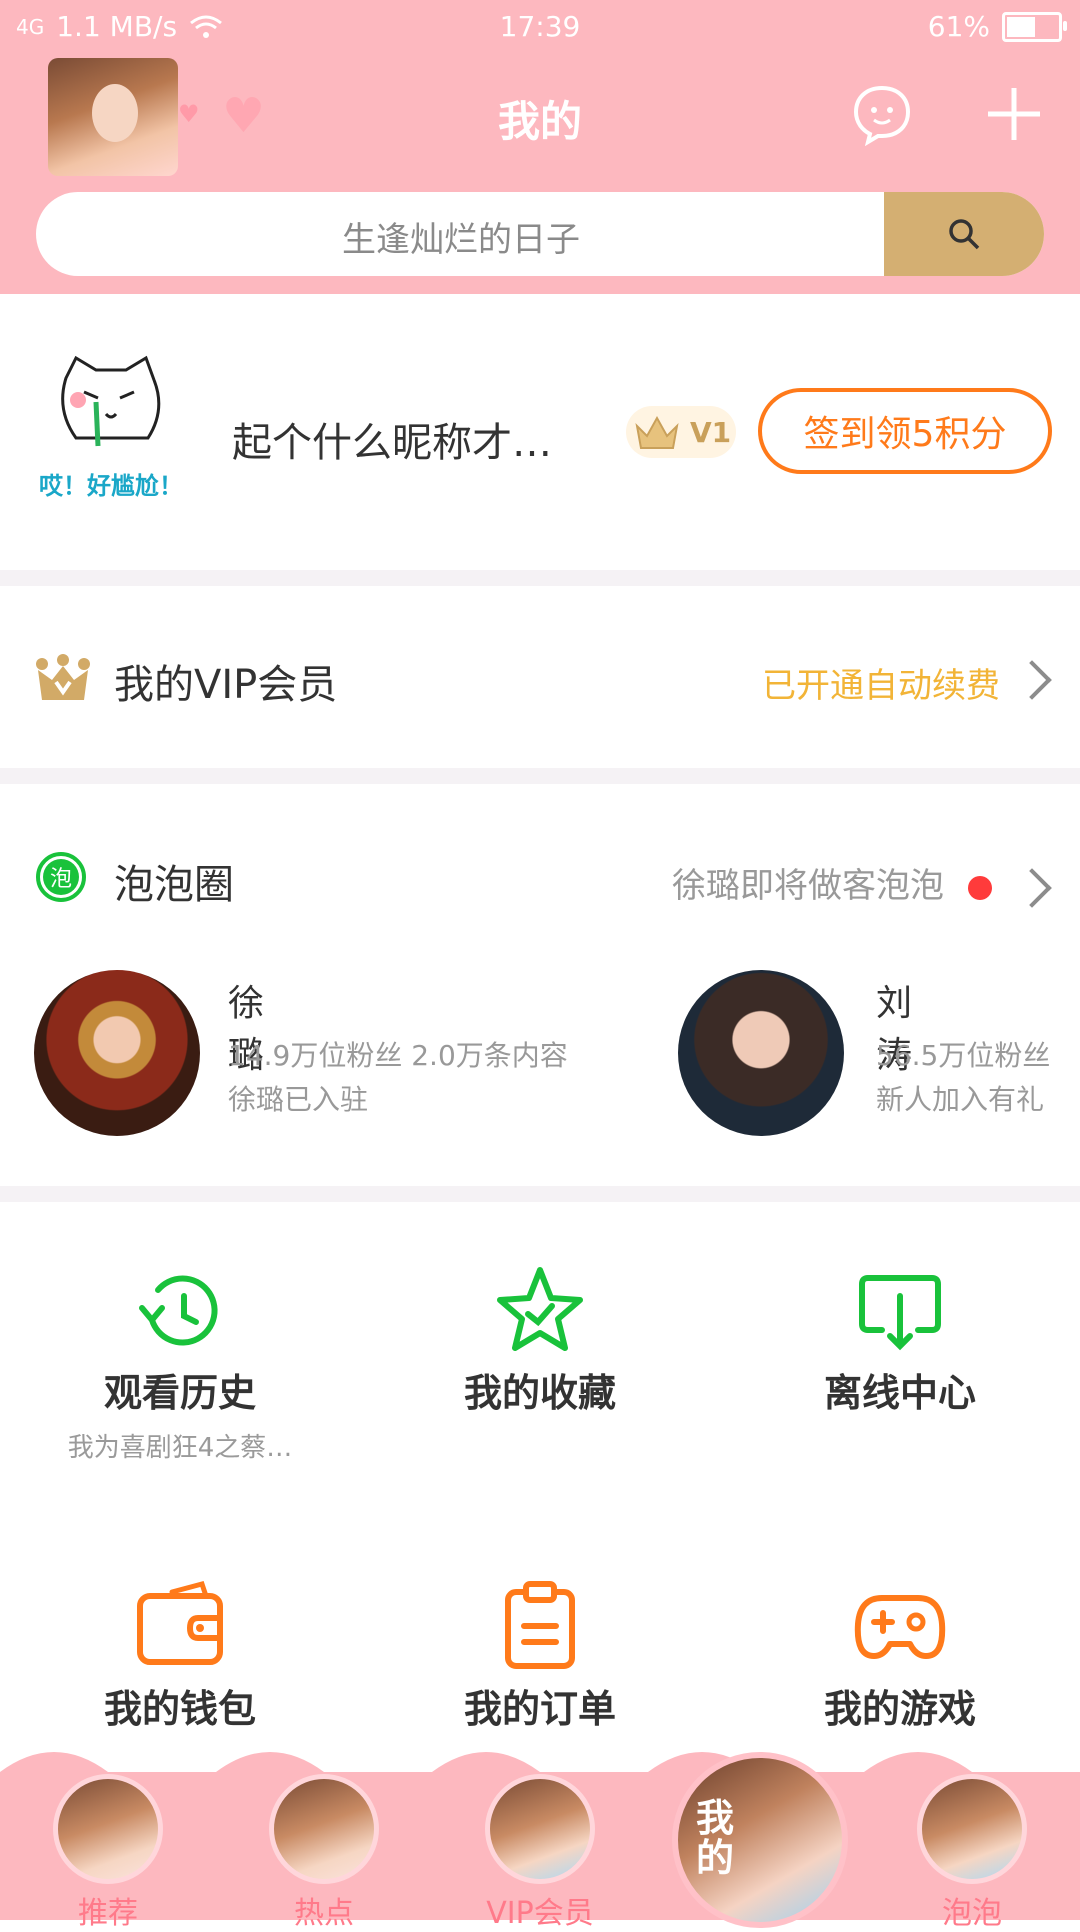 This screenshot has width=1080, height=1932. Describe the element at coordinates (963, 1055) in the screenshot. I see `star-stats: 56.5万位粉丝` at that location.